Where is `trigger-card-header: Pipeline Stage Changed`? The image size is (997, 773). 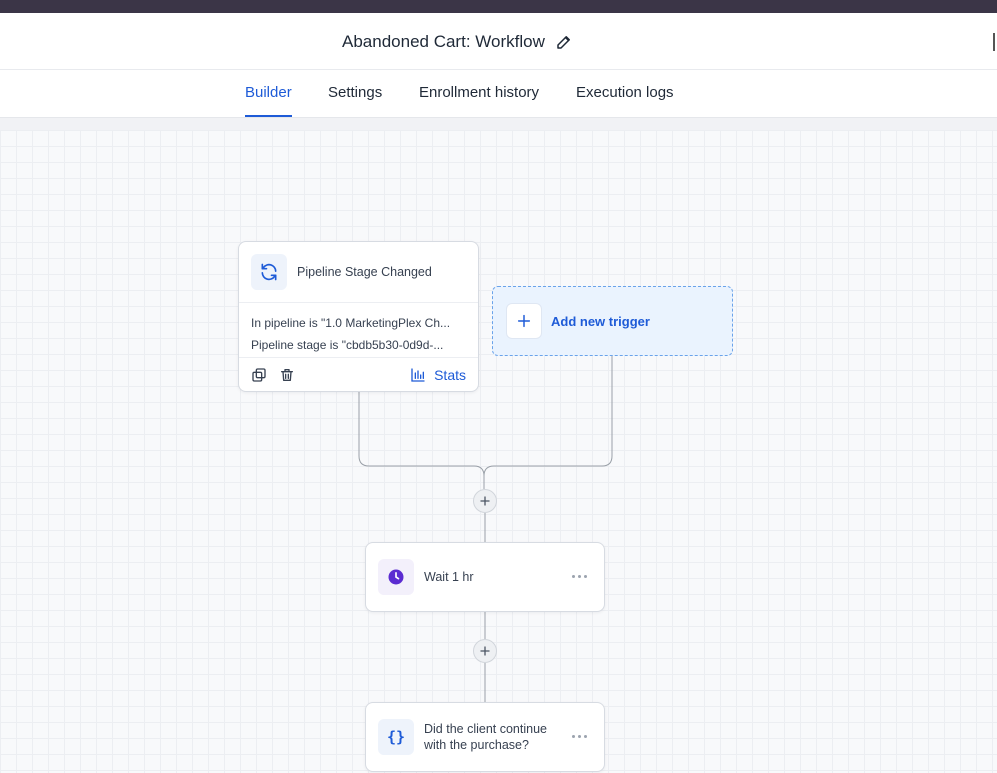
trigger-card-header: Pipeline Stage Changed is located at coordinates (358, 272).